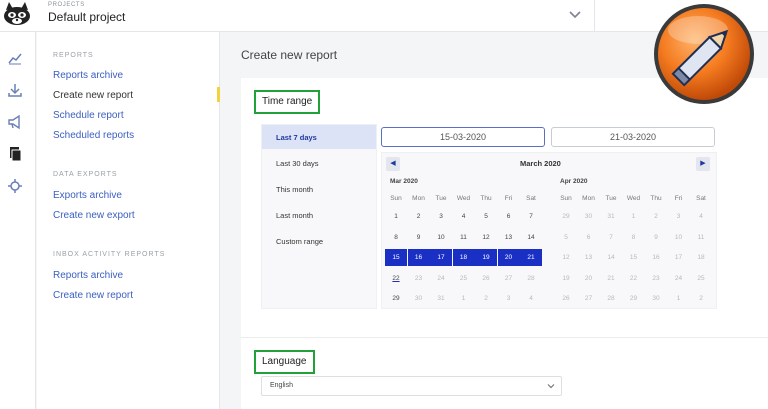 The width and height of the screenshot is (768, 409). I want to click on nav-reports-archive: Reports archive, so click(88, 75).